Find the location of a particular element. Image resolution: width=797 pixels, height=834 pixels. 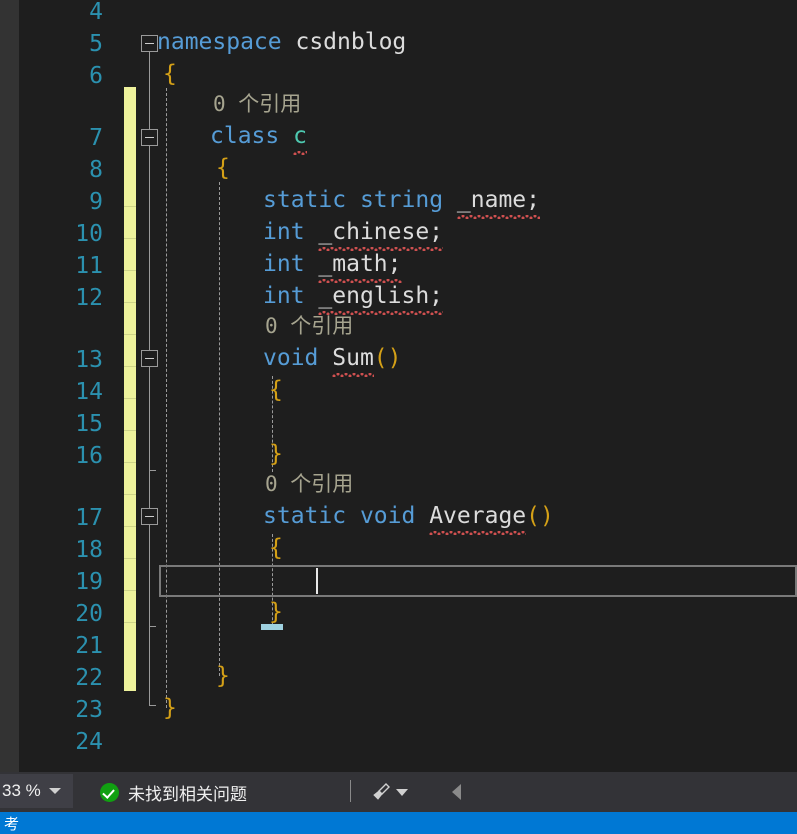

code-line-18: { is located at coordinates (276, 548).